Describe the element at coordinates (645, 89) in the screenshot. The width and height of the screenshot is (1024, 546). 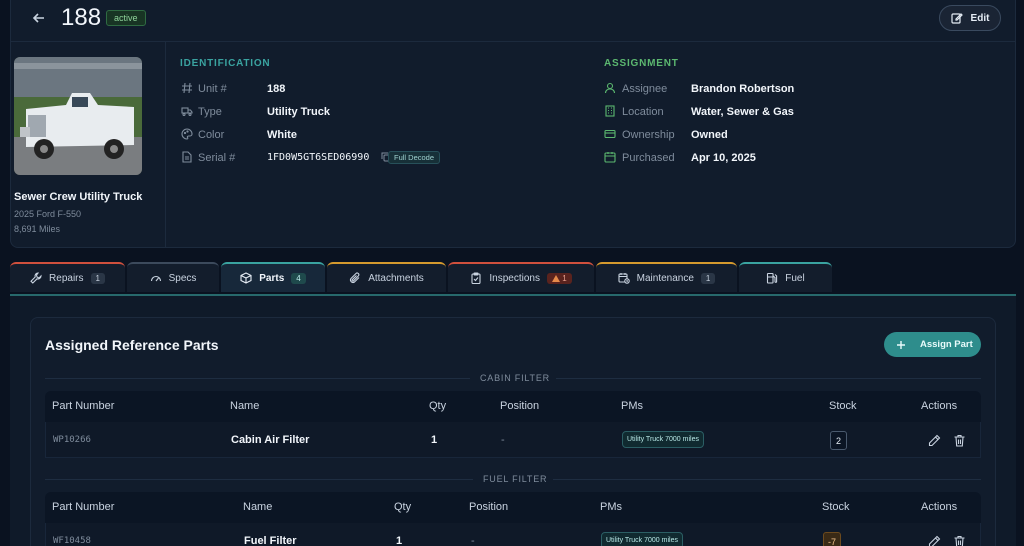
I see `assignee-label: Assignee` at that location.